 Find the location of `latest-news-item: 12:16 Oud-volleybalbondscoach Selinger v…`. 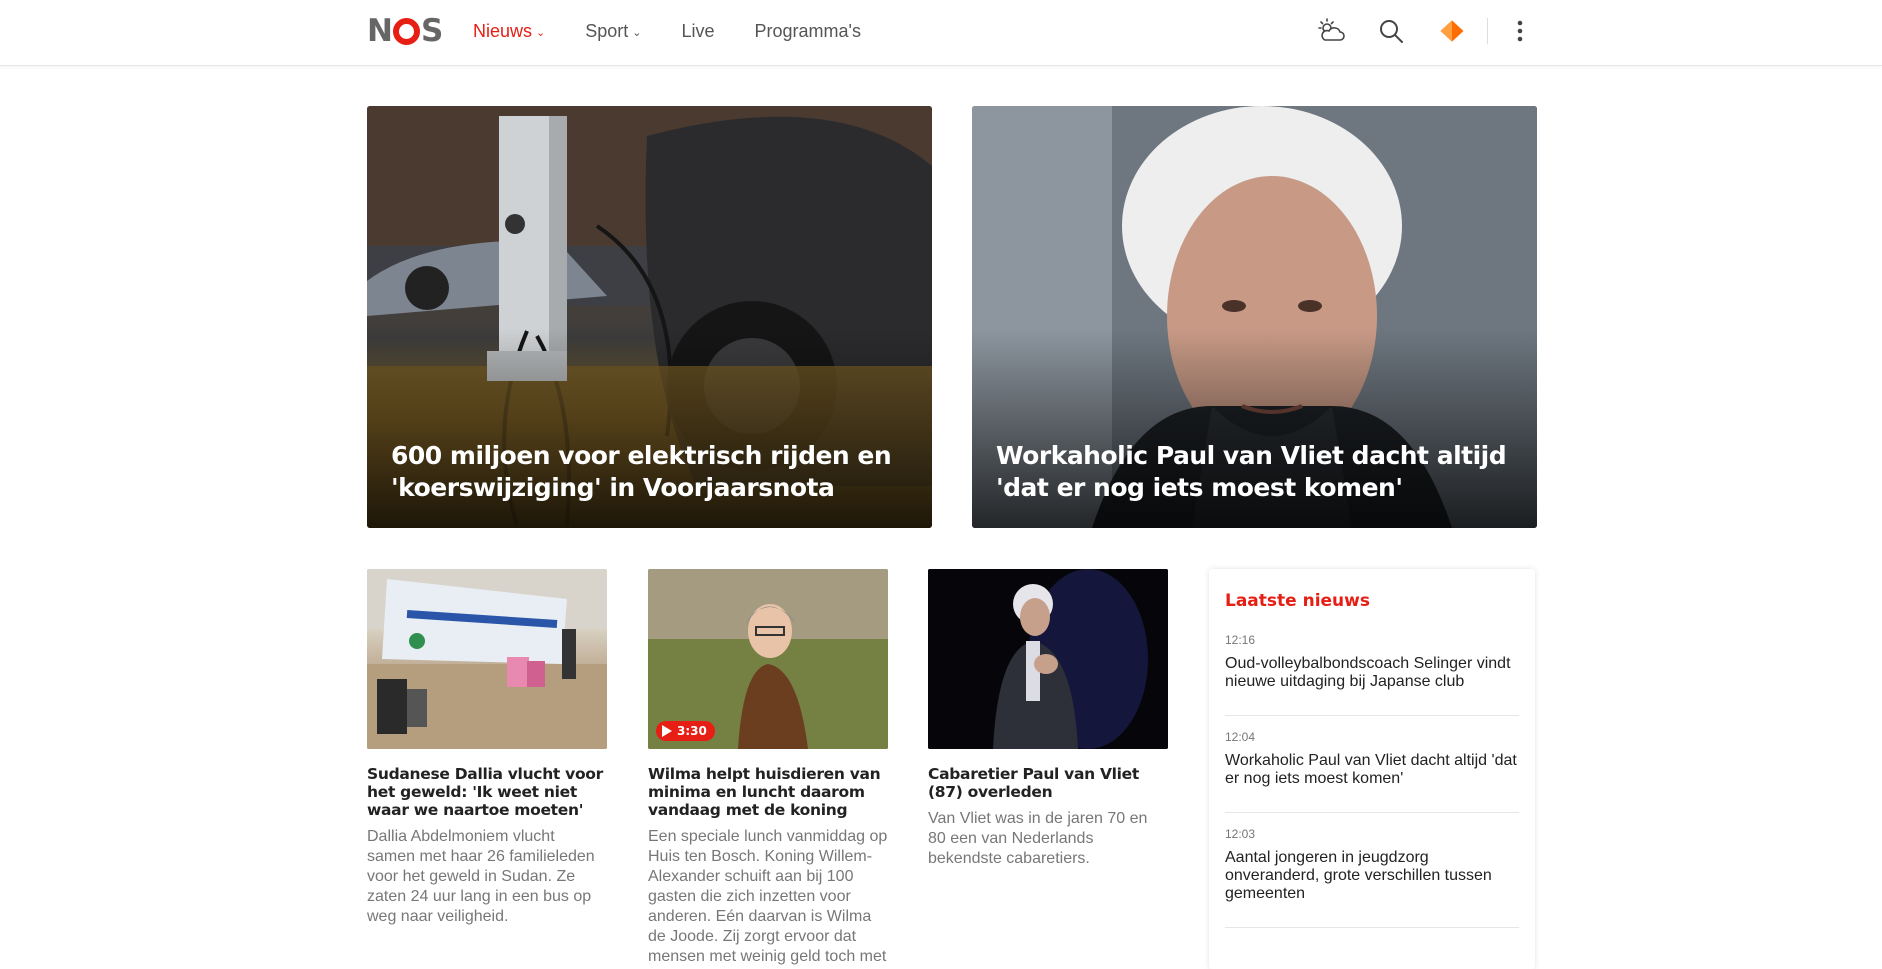

latest-news-item: 12:16 Oud-volleybalbondscoach Selinger v… is located at coordinates (1372, 674).